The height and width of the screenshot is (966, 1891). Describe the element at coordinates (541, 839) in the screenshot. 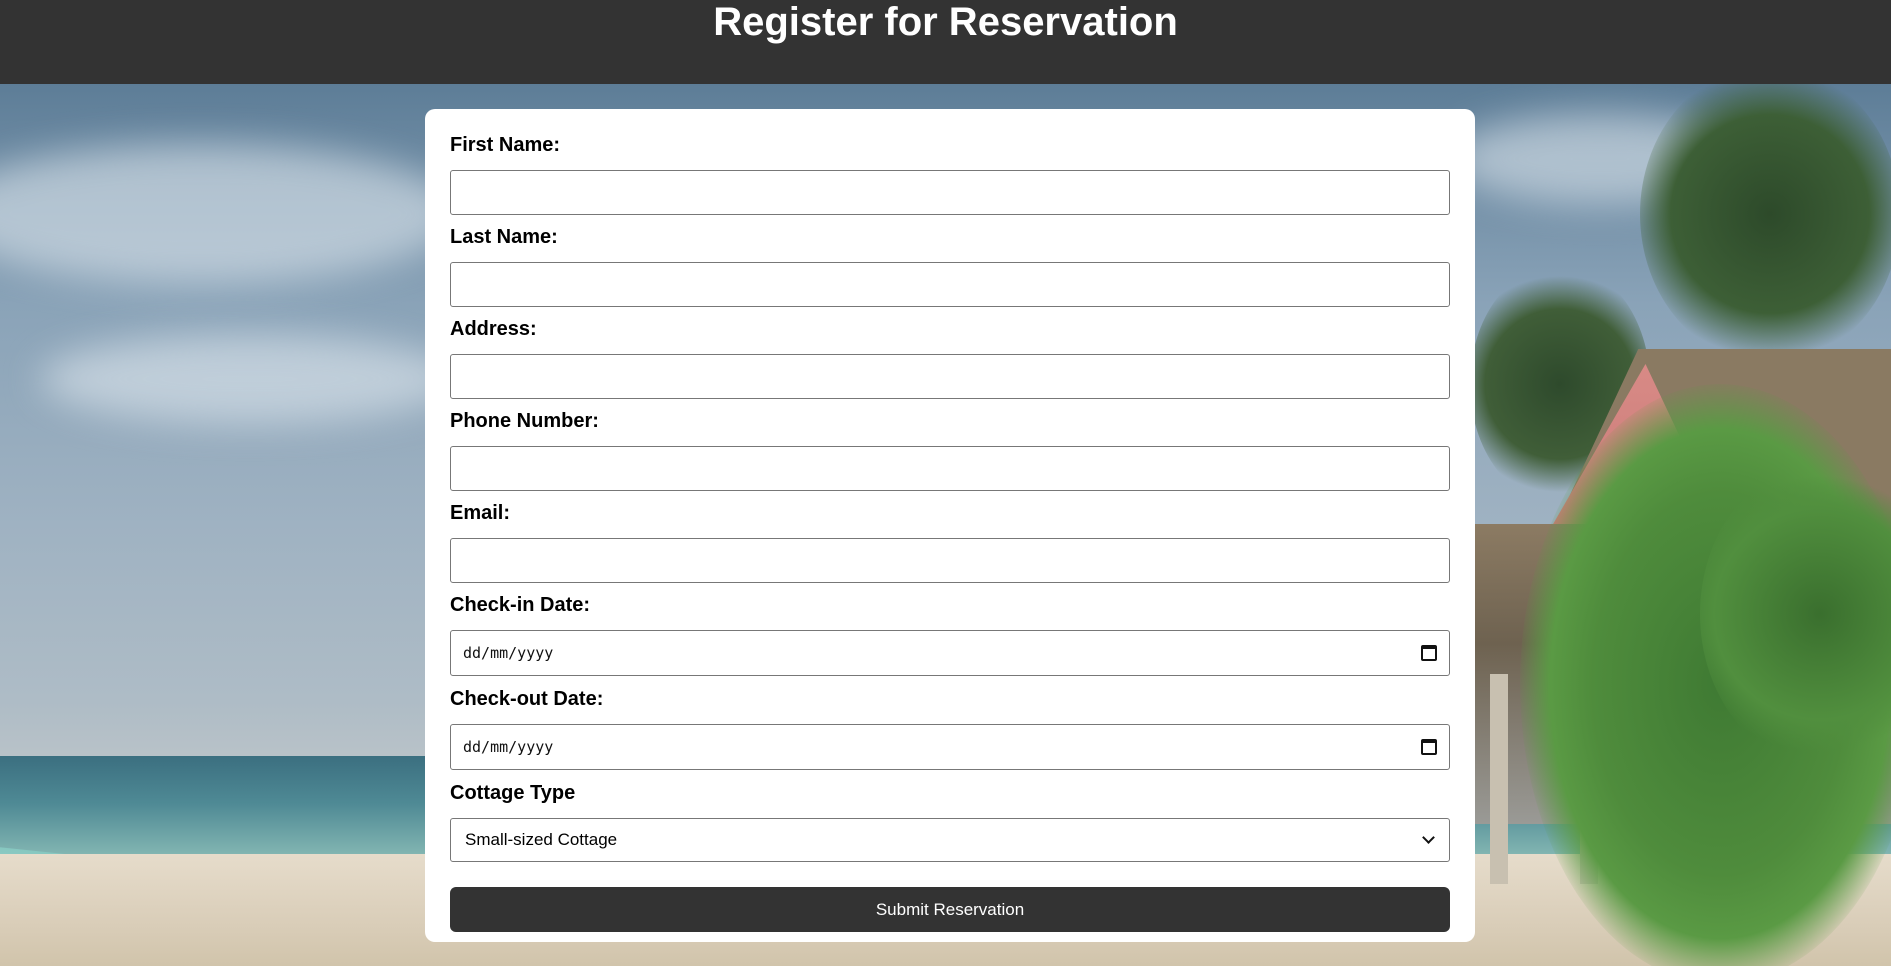

I see `cottage-type-selected: Small-sized Cottage` at that location.